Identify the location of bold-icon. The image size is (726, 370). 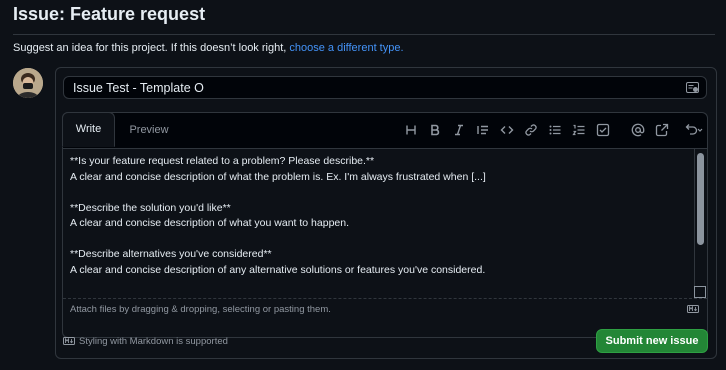
(435, 130).